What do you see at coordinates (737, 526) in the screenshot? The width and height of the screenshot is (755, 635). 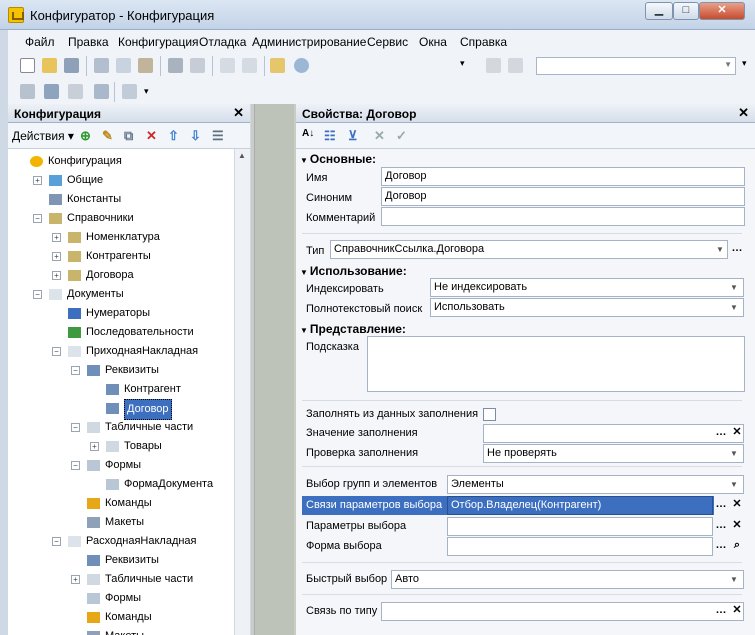 I see `choice-params-clear-icon: ✕` at bounding box center [737, 526].